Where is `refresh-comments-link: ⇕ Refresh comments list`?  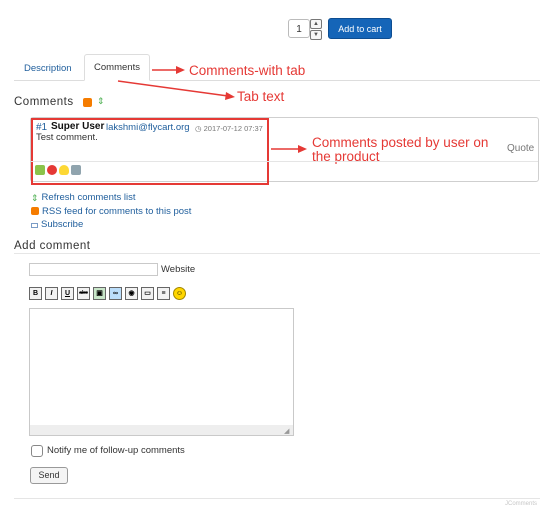 refresh-comments-link: ⇕ Refresh comments list is located at coordinates (83, 197).